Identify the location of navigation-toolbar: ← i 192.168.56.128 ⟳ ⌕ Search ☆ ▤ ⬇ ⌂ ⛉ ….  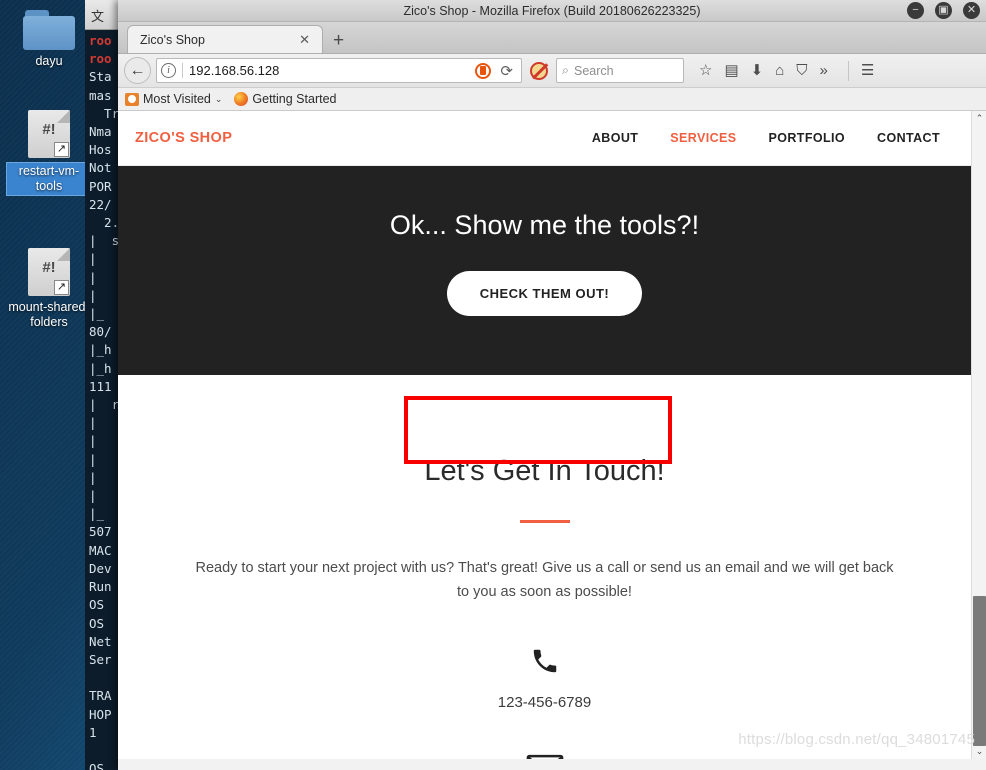
(552, 71).